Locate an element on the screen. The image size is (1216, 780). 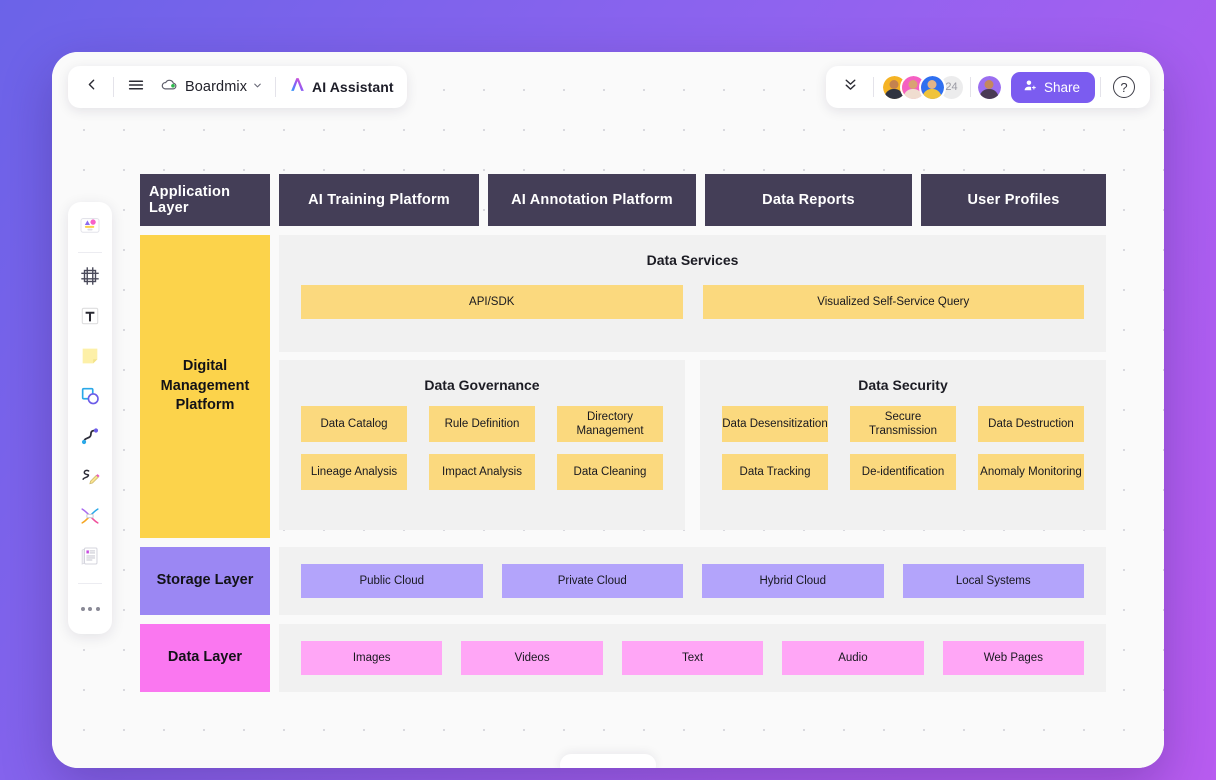
governance-chip-data-catalog: Data Catalog is located at coordinates (354, 424).